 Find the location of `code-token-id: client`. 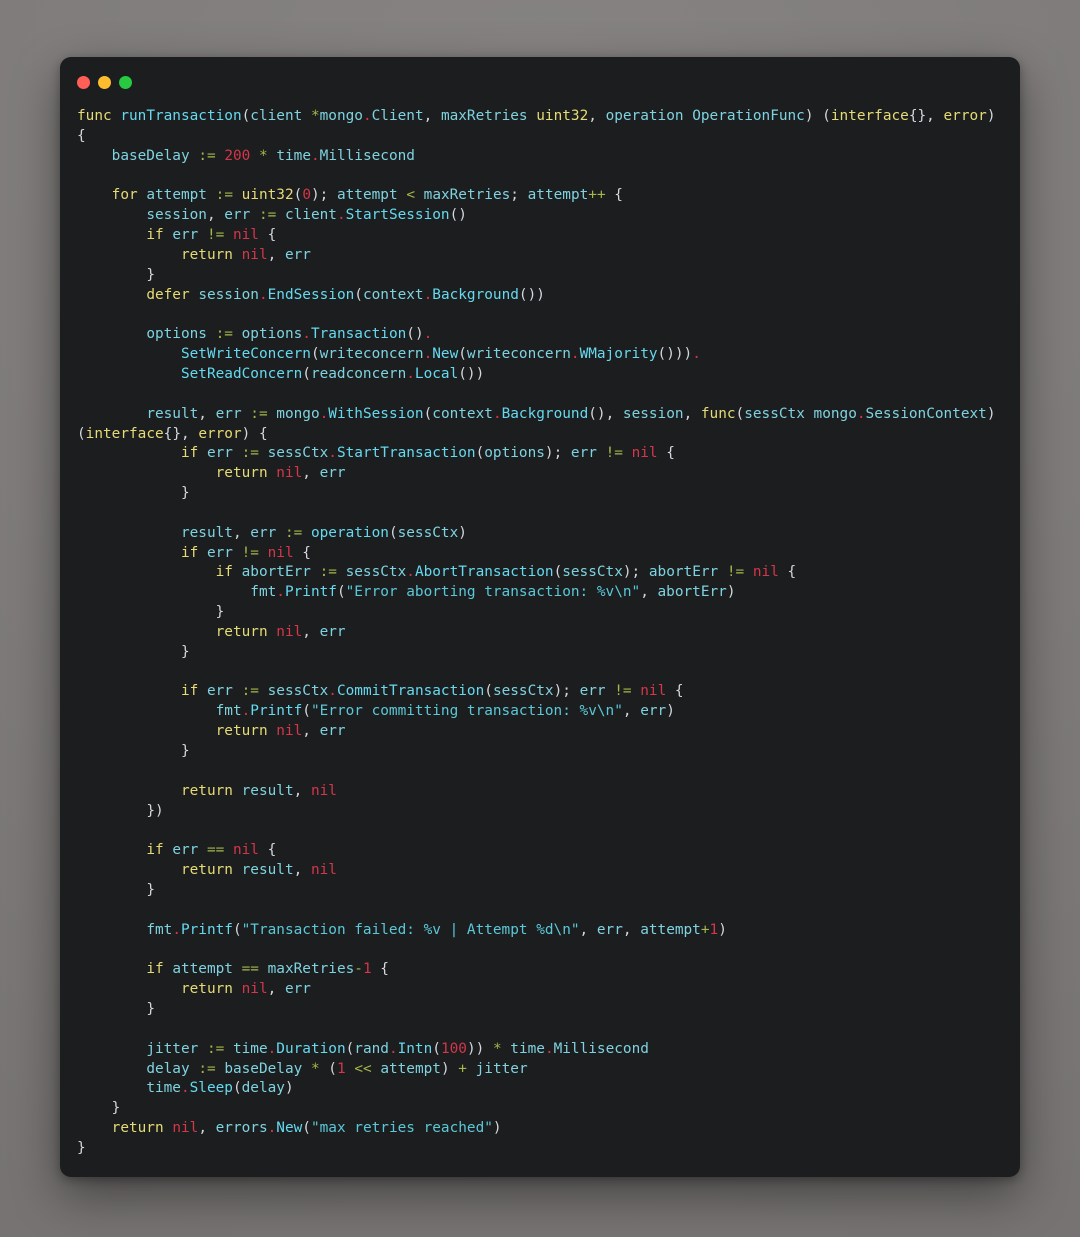

code-token-id: client is located at coordinates (310, 215).